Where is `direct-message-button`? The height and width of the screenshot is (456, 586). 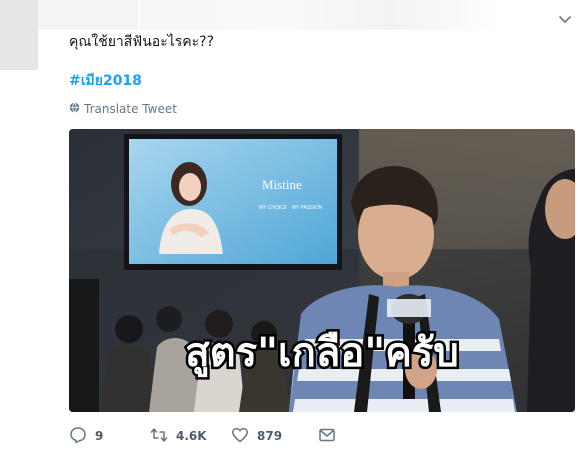
direct-message-button is located at coordinates (328, 436).